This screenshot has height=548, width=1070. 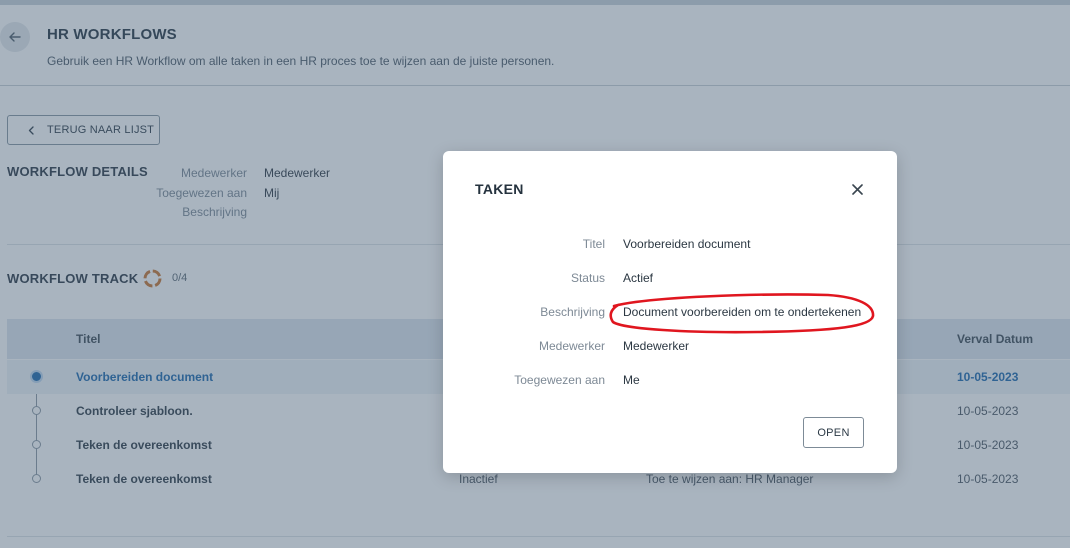 I want to click on red-annotation-ellipse, so click(x=742, y=313).